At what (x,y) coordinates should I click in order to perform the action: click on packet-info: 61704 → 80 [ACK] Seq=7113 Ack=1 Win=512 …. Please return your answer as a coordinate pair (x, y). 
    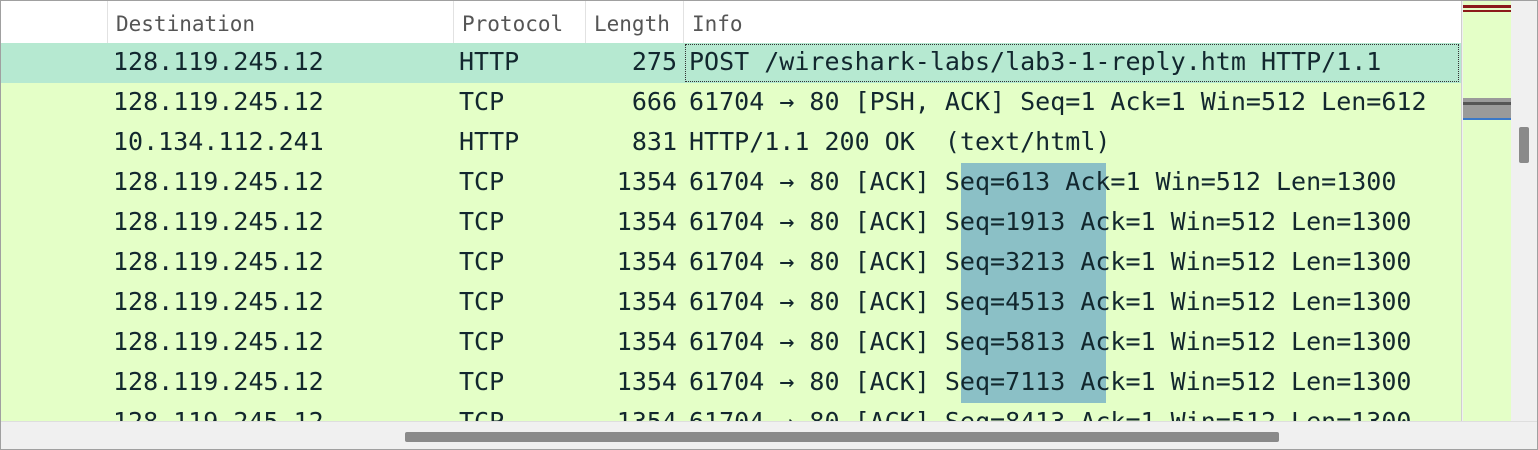
    Looking at the image, I should click on (1050, 381).